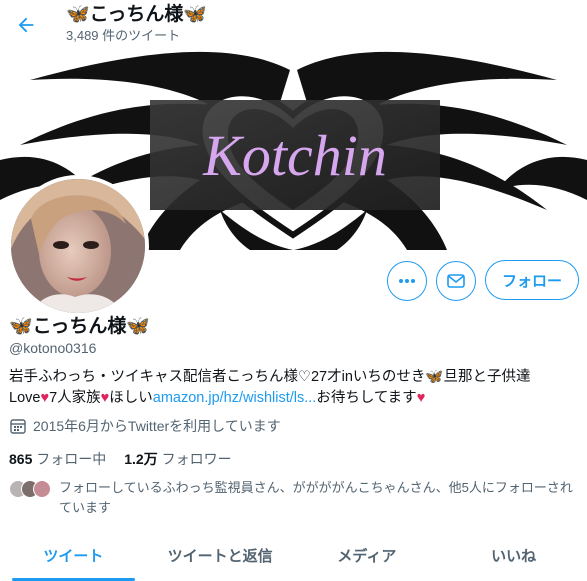  Describe the element at coordinates (157, 426) in the screenshot. I see `joined-text: 2015年6月からTwitterを利用しています` at that location.